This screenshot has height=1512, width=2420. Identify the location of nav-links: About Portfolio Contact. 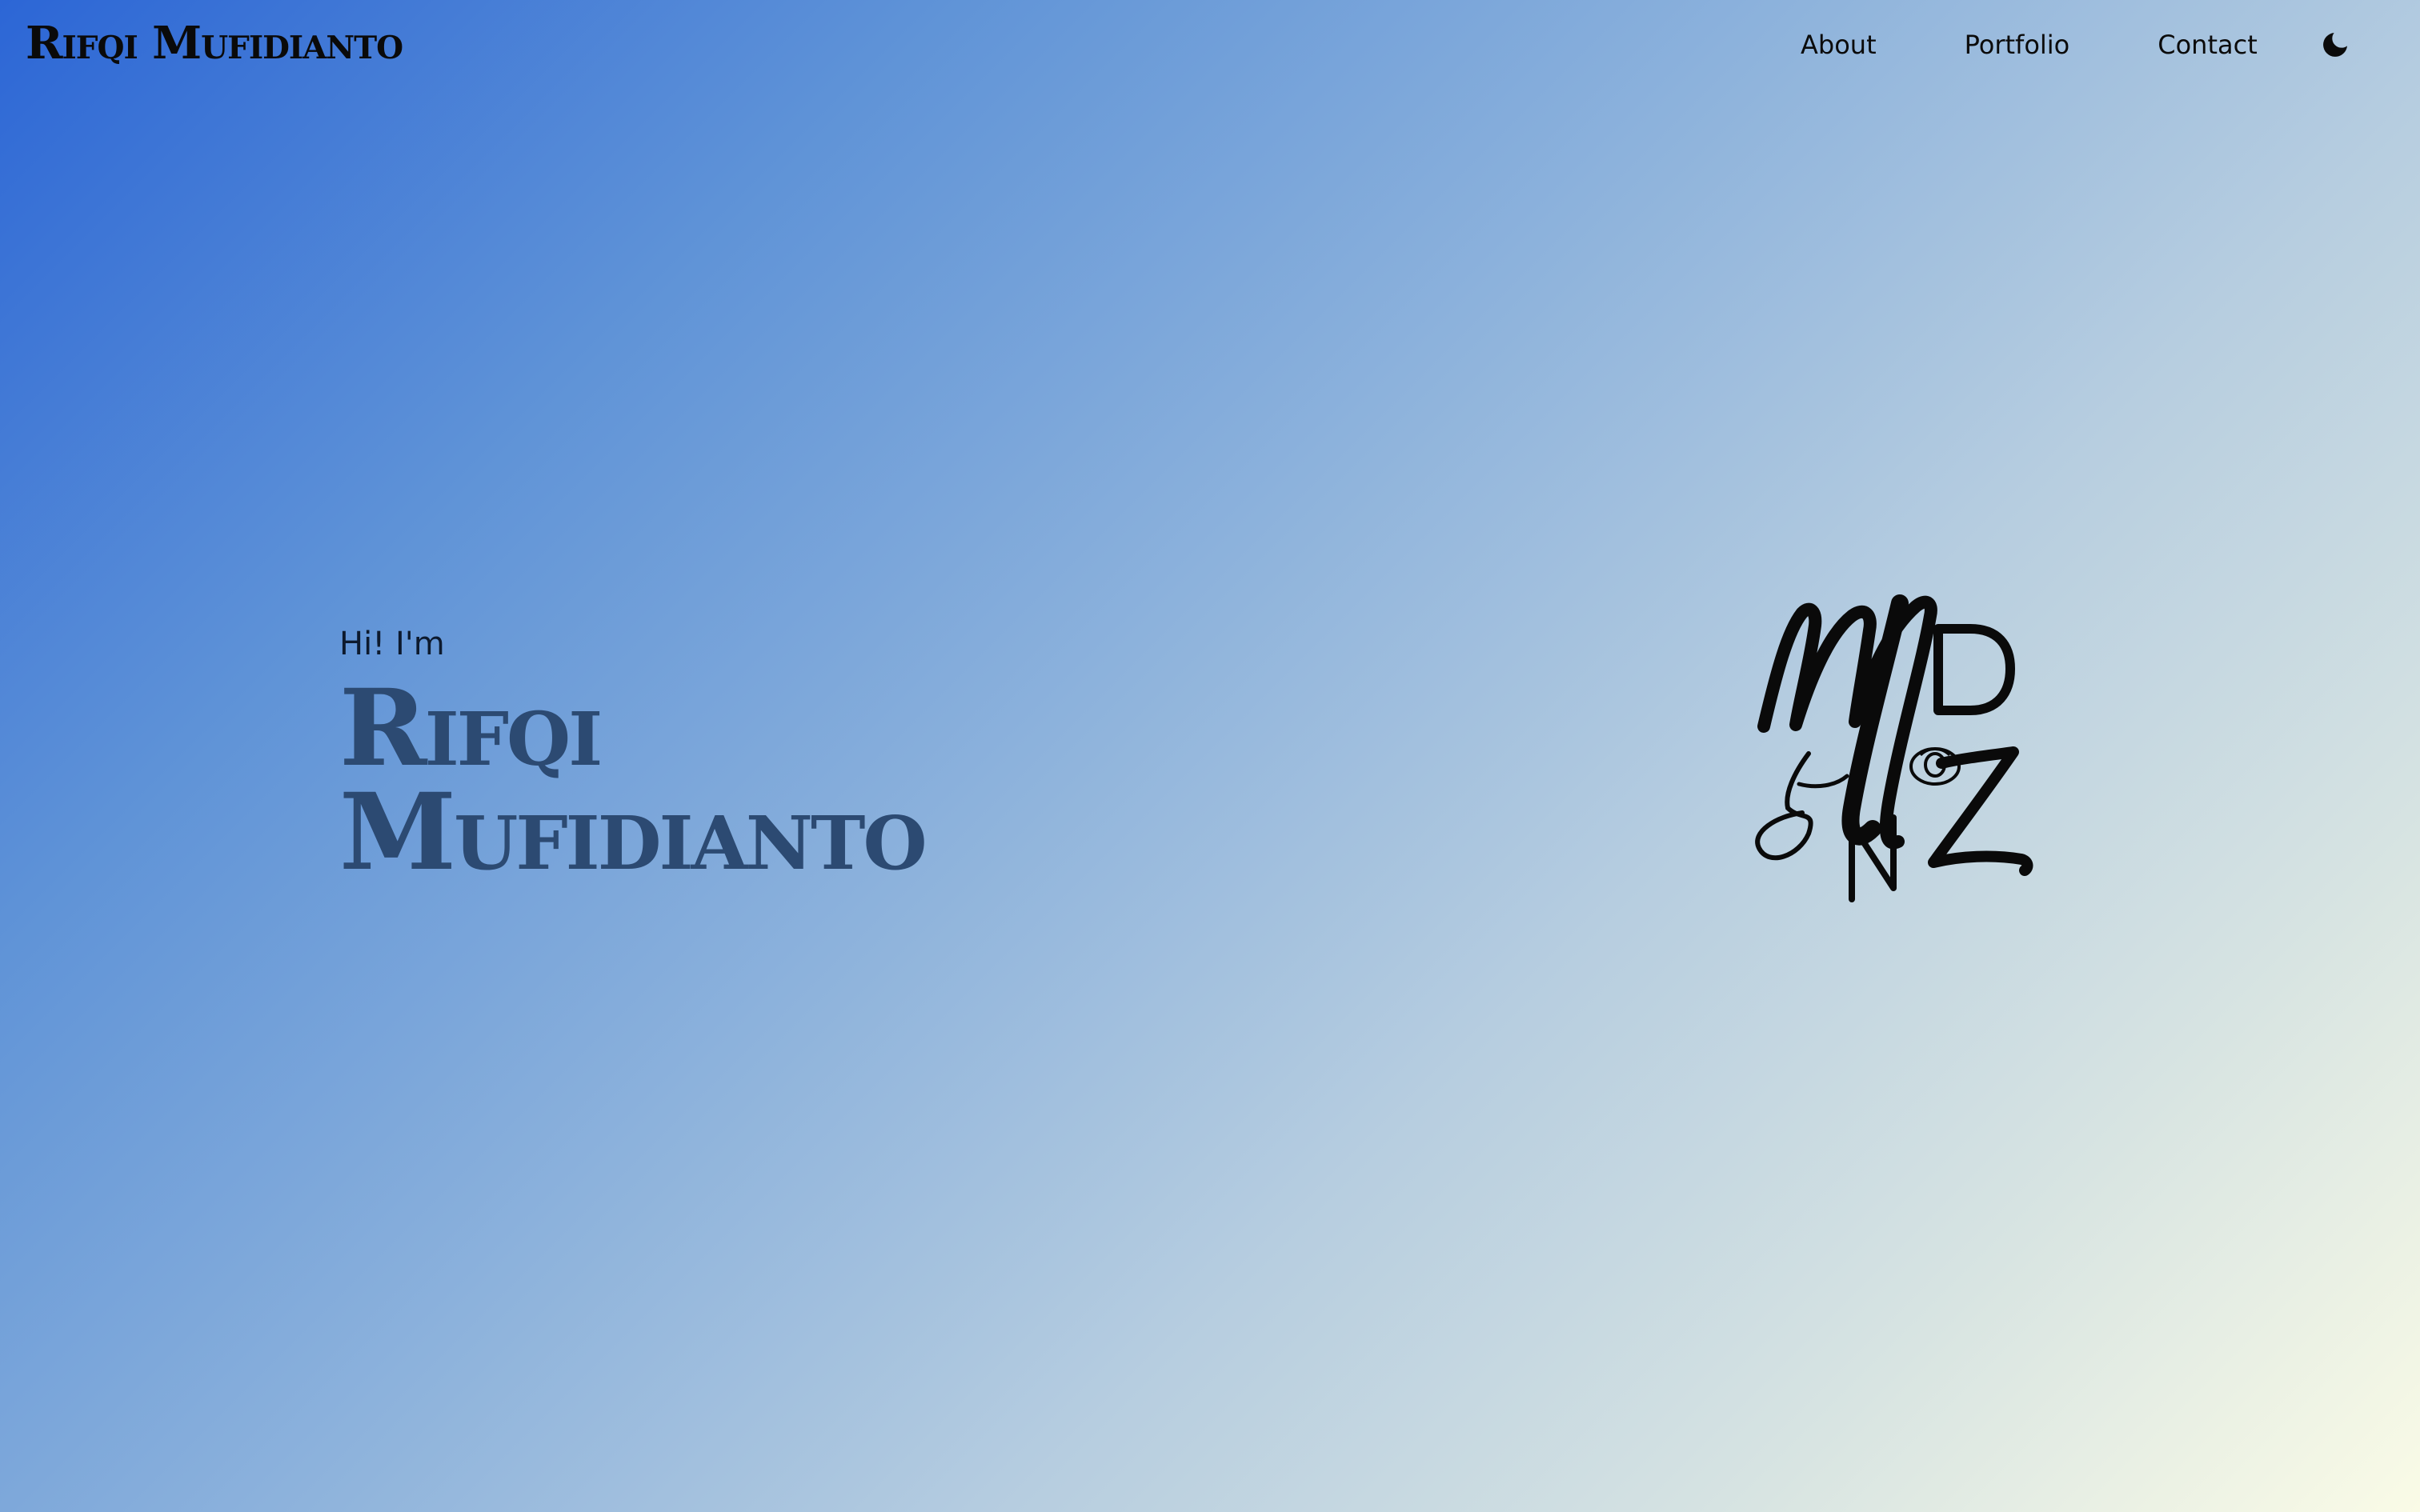
(2077, 44).